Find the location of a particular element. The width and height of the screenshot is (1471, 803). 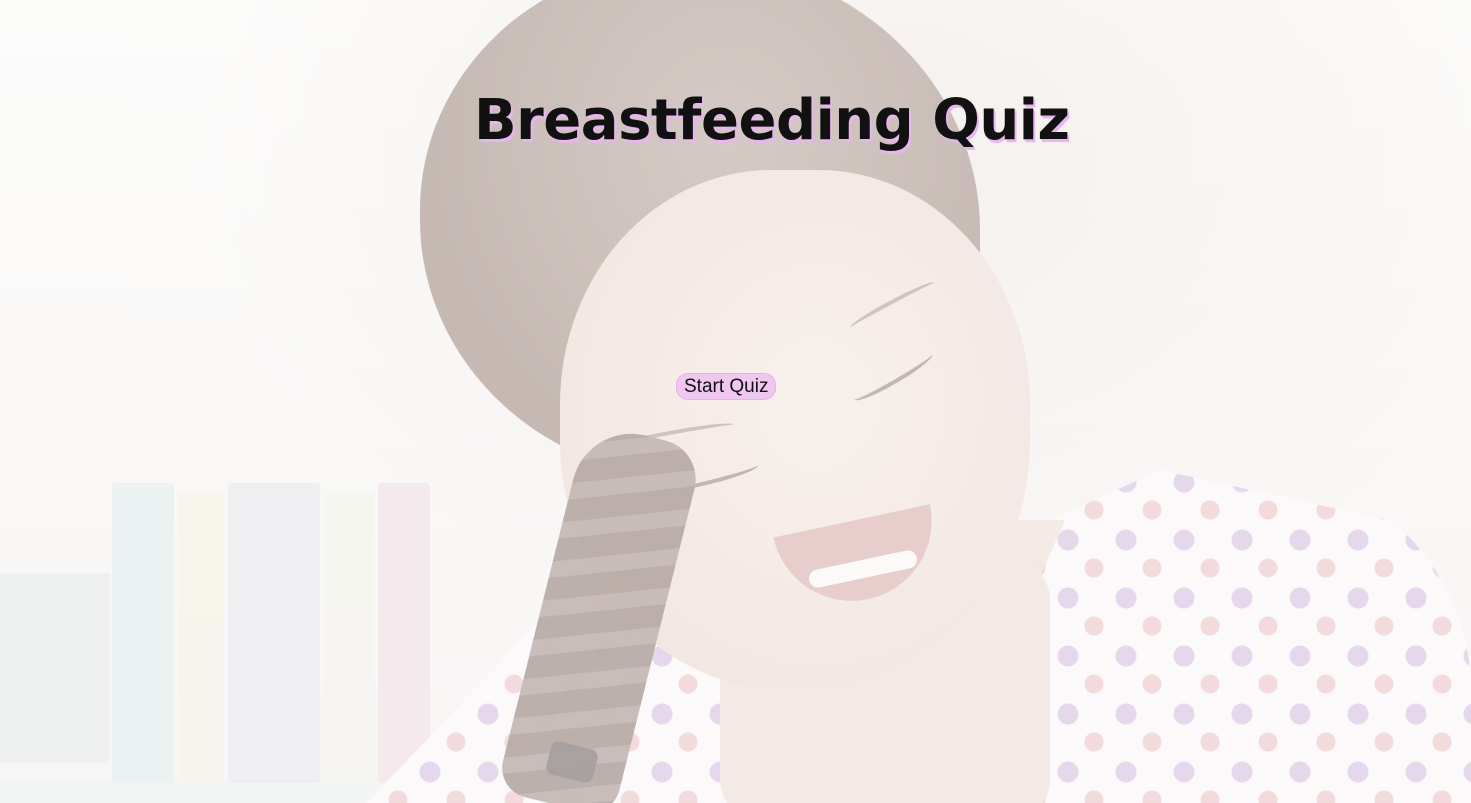

start-quiz-button: Start Quiz is located at coordinates (726, 386).